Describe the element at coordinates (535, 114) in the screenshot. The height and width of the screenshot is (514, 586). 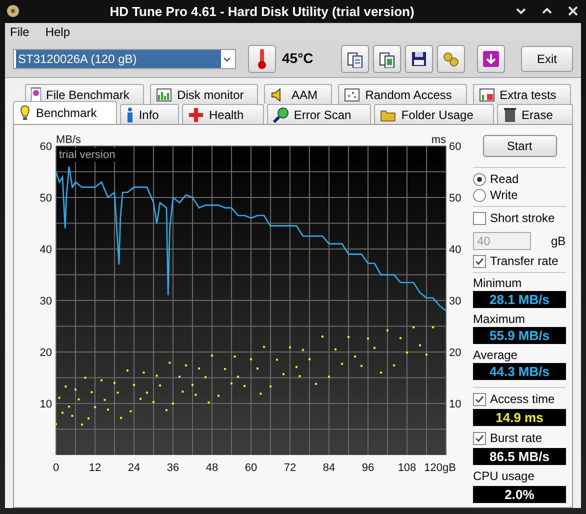
I see `tab: Erase` at that location.